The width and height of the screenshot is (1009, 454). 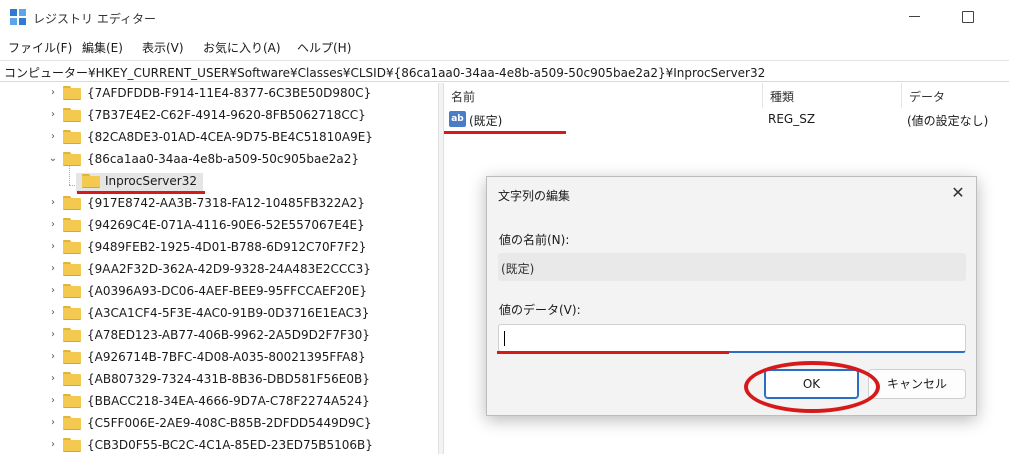 What do you see at coordinates (917, 384) in the screenshot?
I see `cancel-button: キャンセル` at bounding box center [917, 384].